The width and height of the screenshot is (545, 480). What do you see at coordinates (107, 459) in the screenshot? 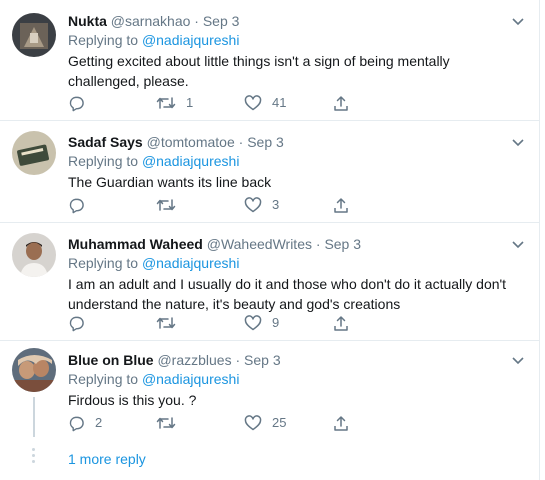
I see `show-more-replies-link: 1 more reply` at bounding box center [107, 459].